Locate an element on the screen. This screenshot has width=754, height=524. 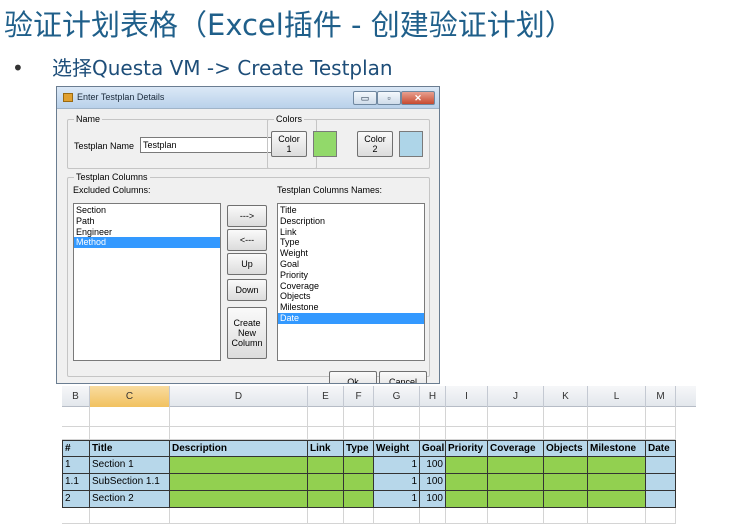
column-header-i: I is located at coordinates (467, 396).